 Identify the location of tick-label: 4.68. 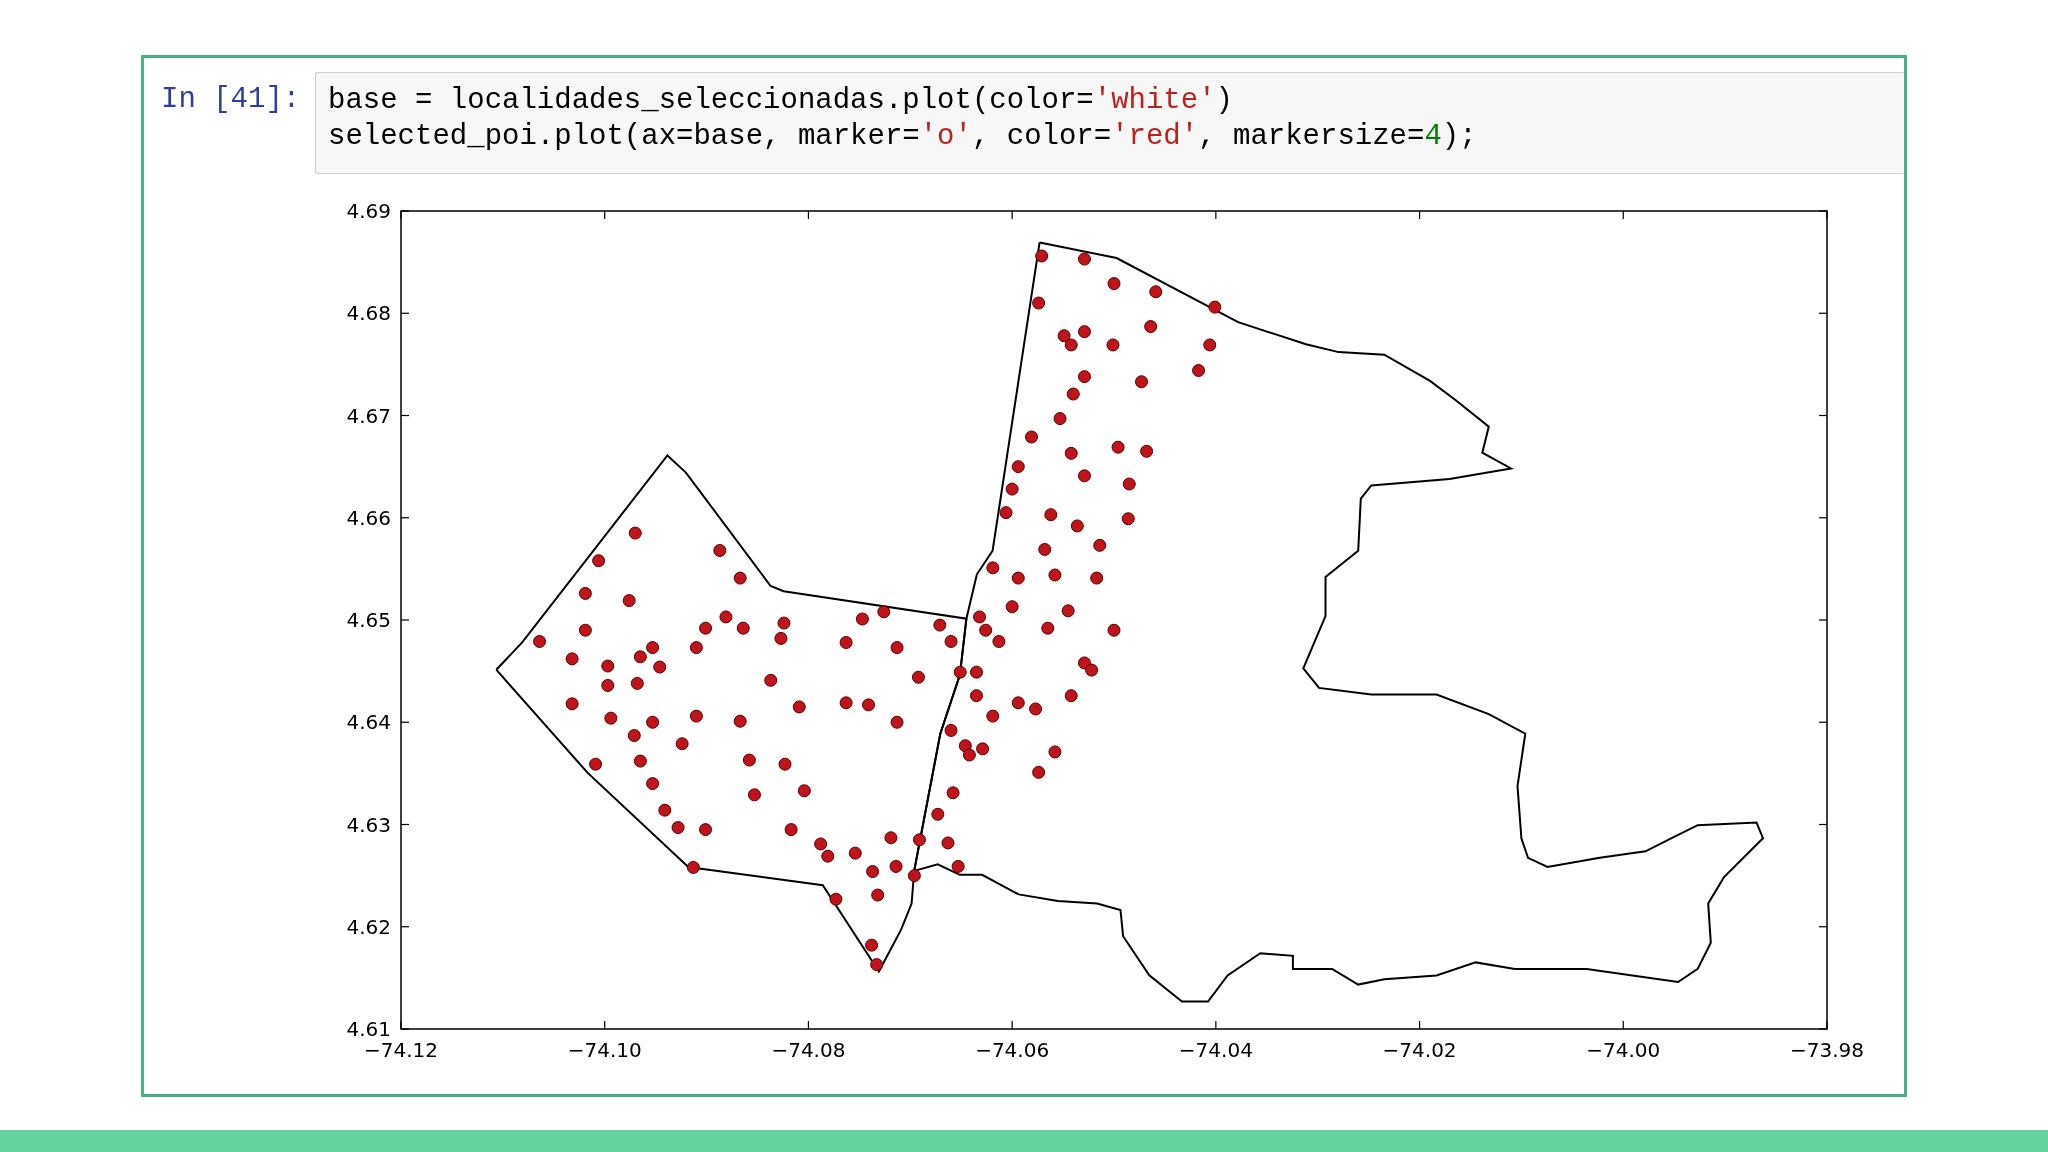
(368, 313).